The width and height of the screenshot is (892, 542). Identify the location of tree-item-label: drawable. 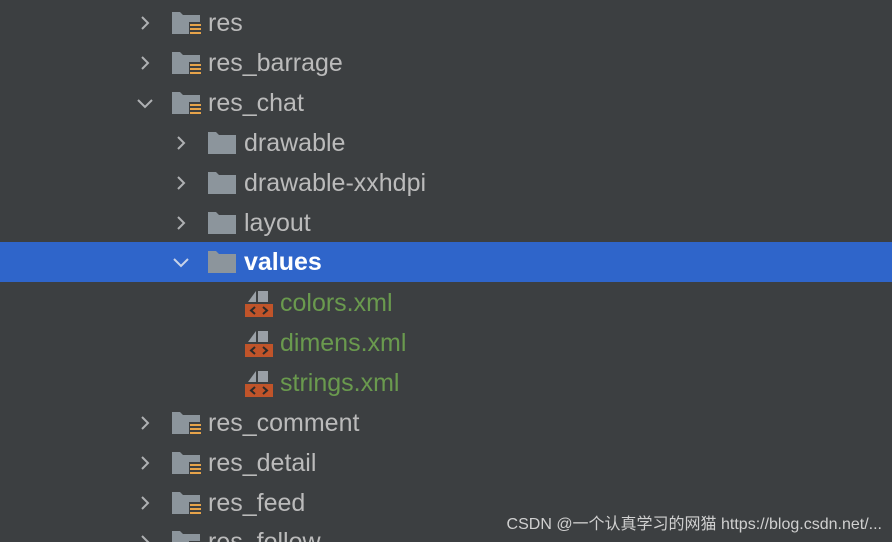
(295, 143).